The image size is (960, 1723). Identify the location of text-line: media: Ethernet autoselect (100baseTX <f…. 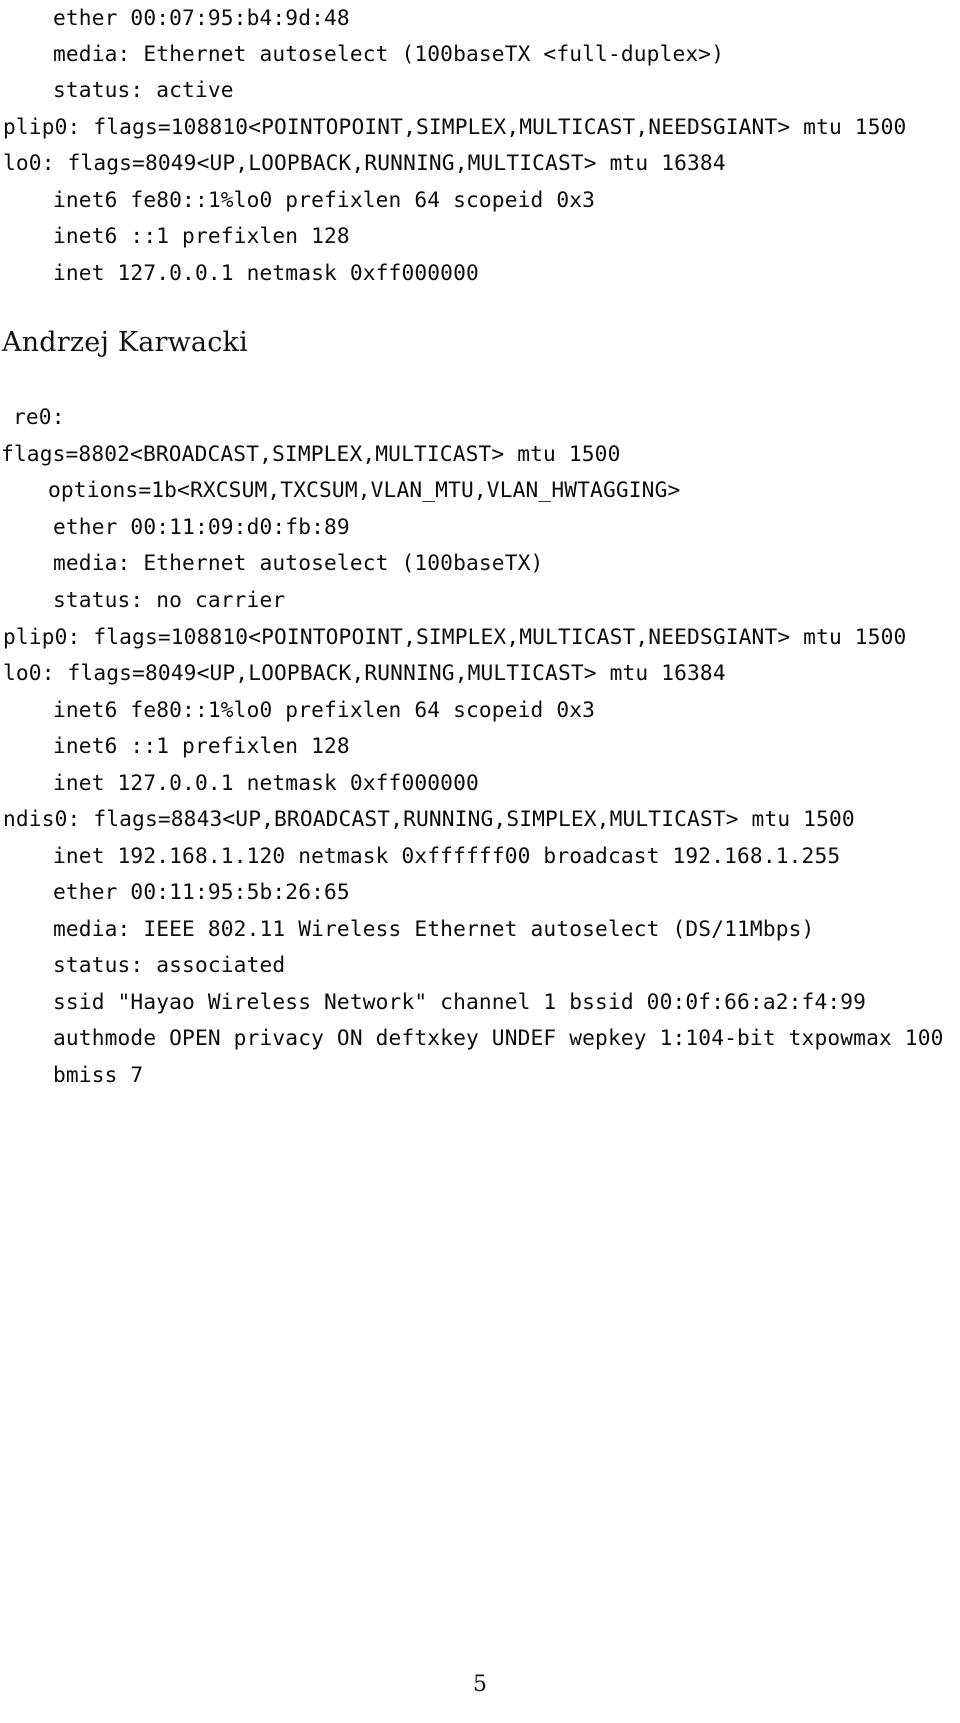
(389, 53).